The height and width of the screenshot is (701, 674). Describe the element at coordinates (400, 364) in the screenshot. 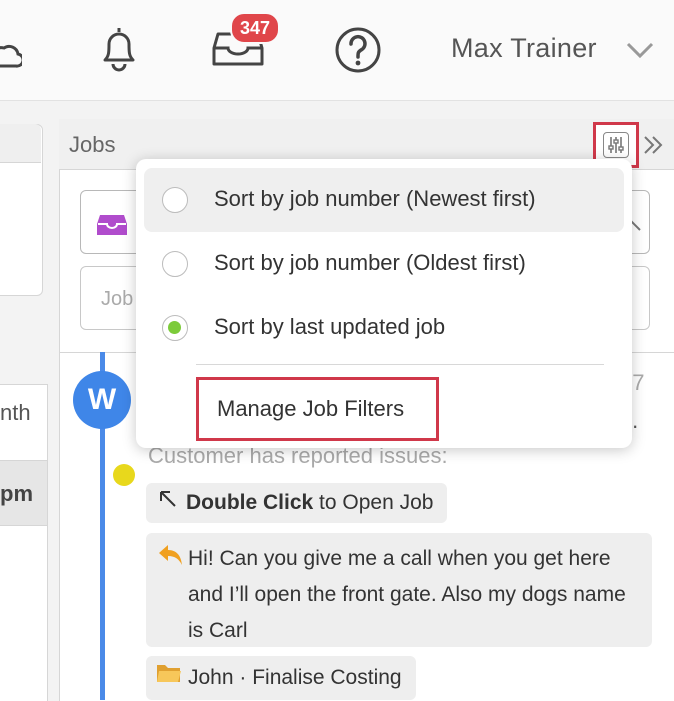

I see `menu-divider` at that location.